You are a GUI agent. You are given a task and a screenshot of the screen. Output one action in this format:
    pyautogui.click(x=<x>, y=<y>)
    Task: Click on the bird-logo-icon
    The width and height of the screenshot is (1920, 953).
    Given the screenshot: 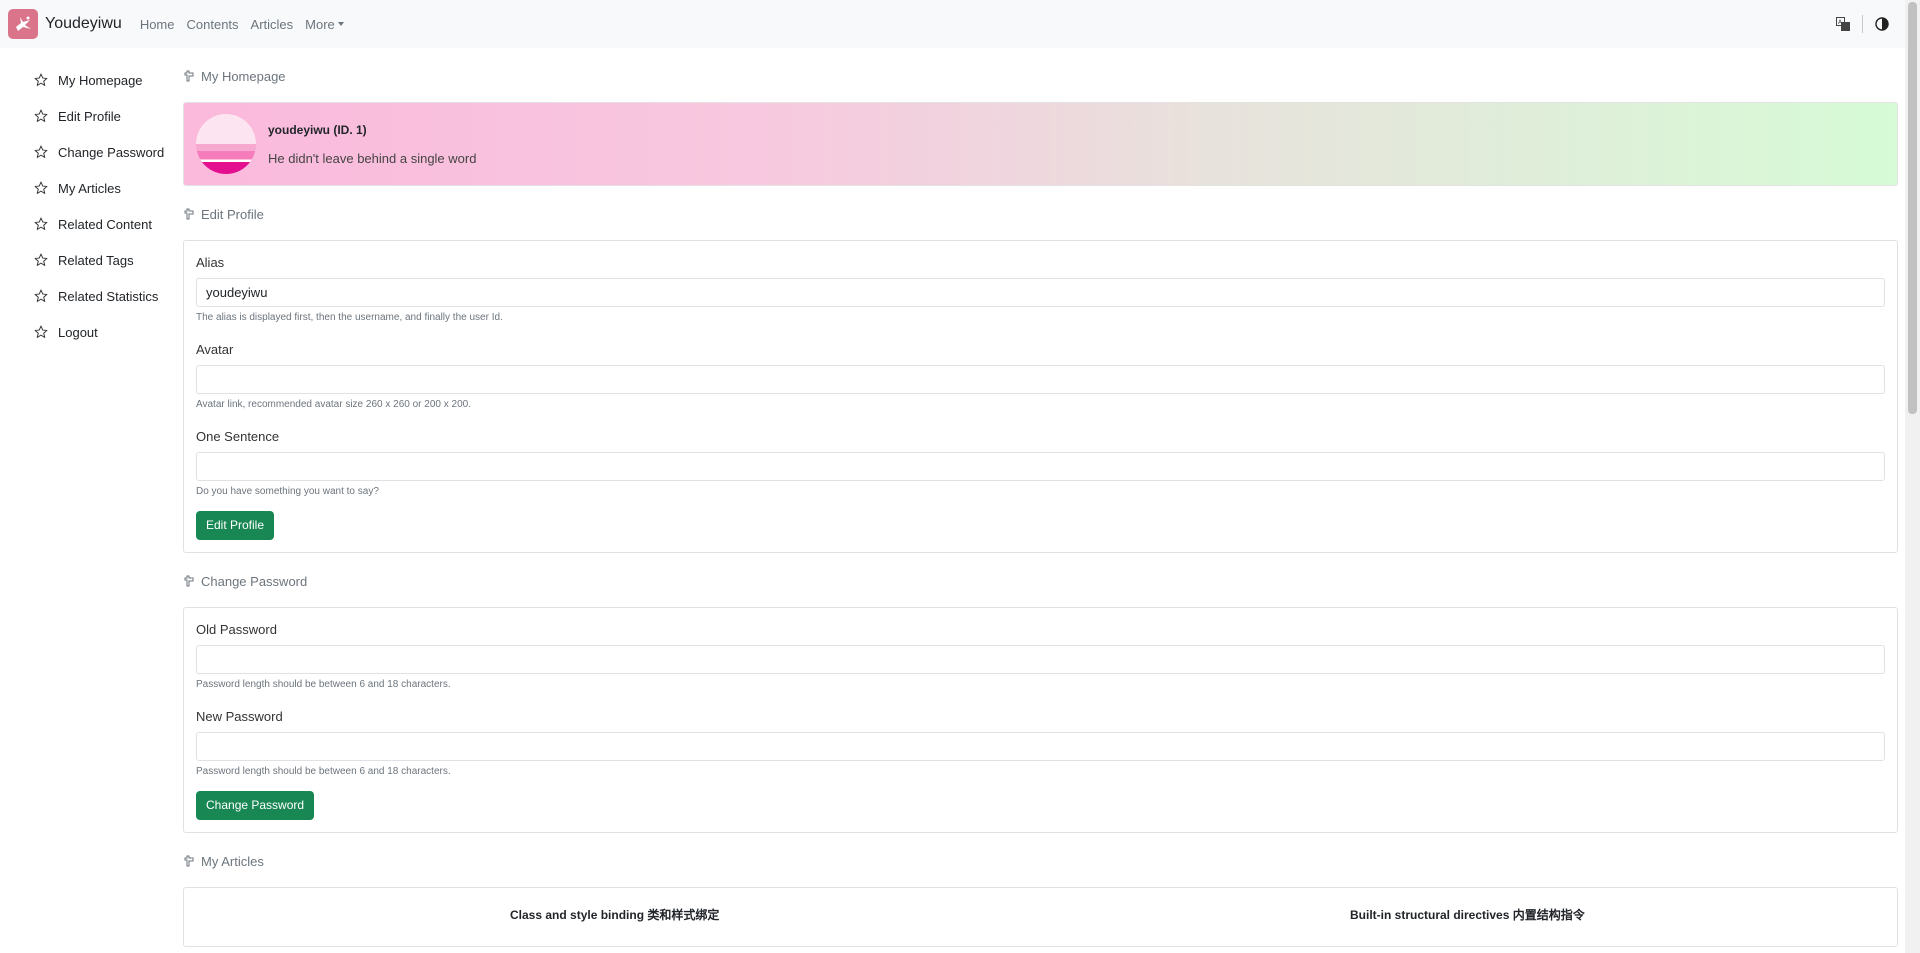 What is the action you would take?
    pyautogui.click(x=23, y=24)
    